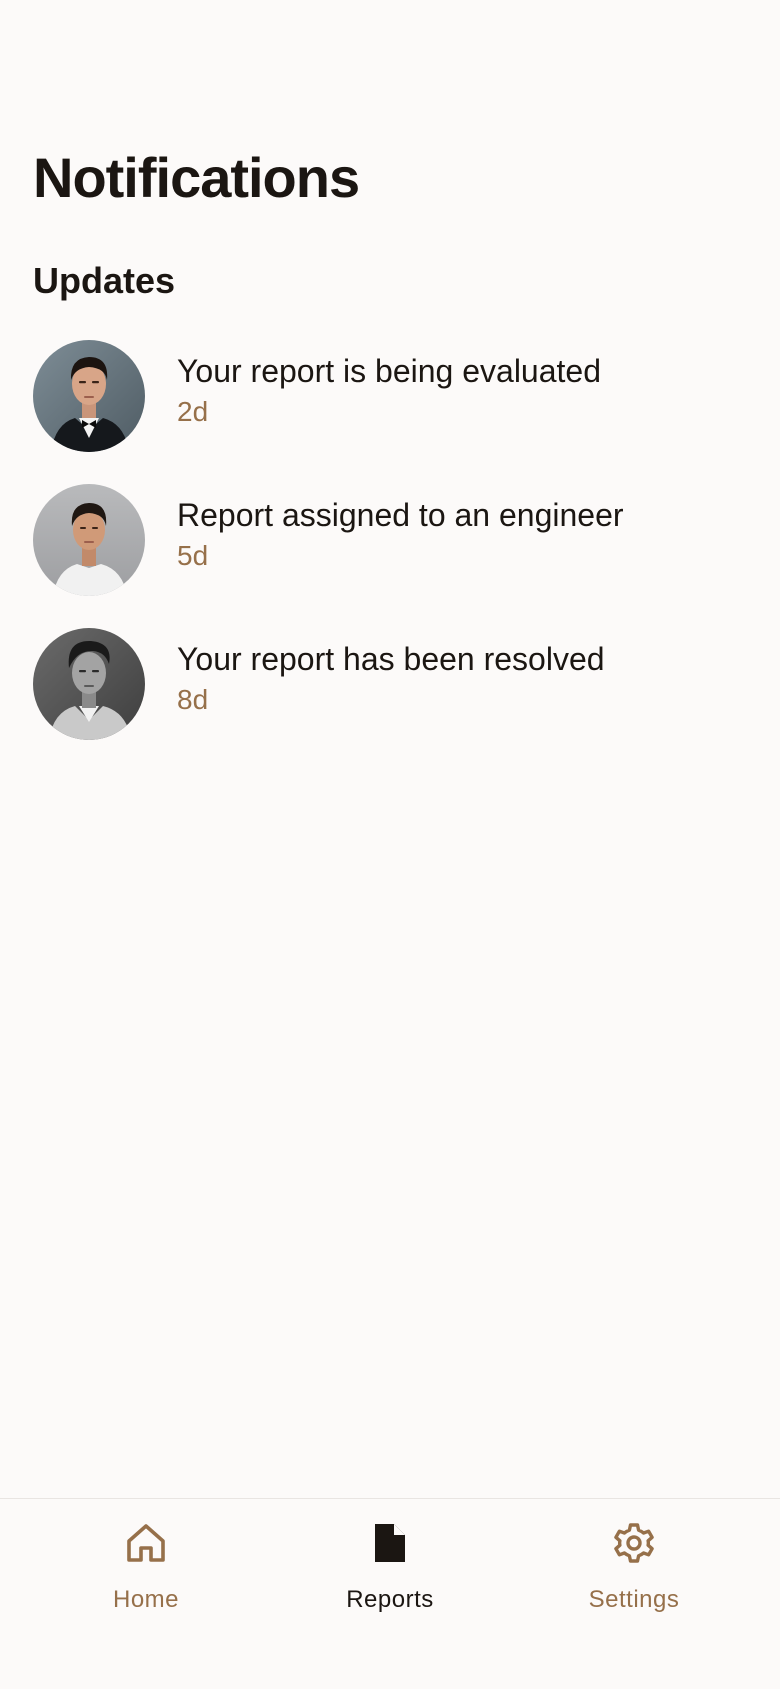 This screenshot has width=780, height=1689. Describe the element at coordinates (389, 371) in the screenshot. I see `notification-title: Your report is being evaluated` at that location.